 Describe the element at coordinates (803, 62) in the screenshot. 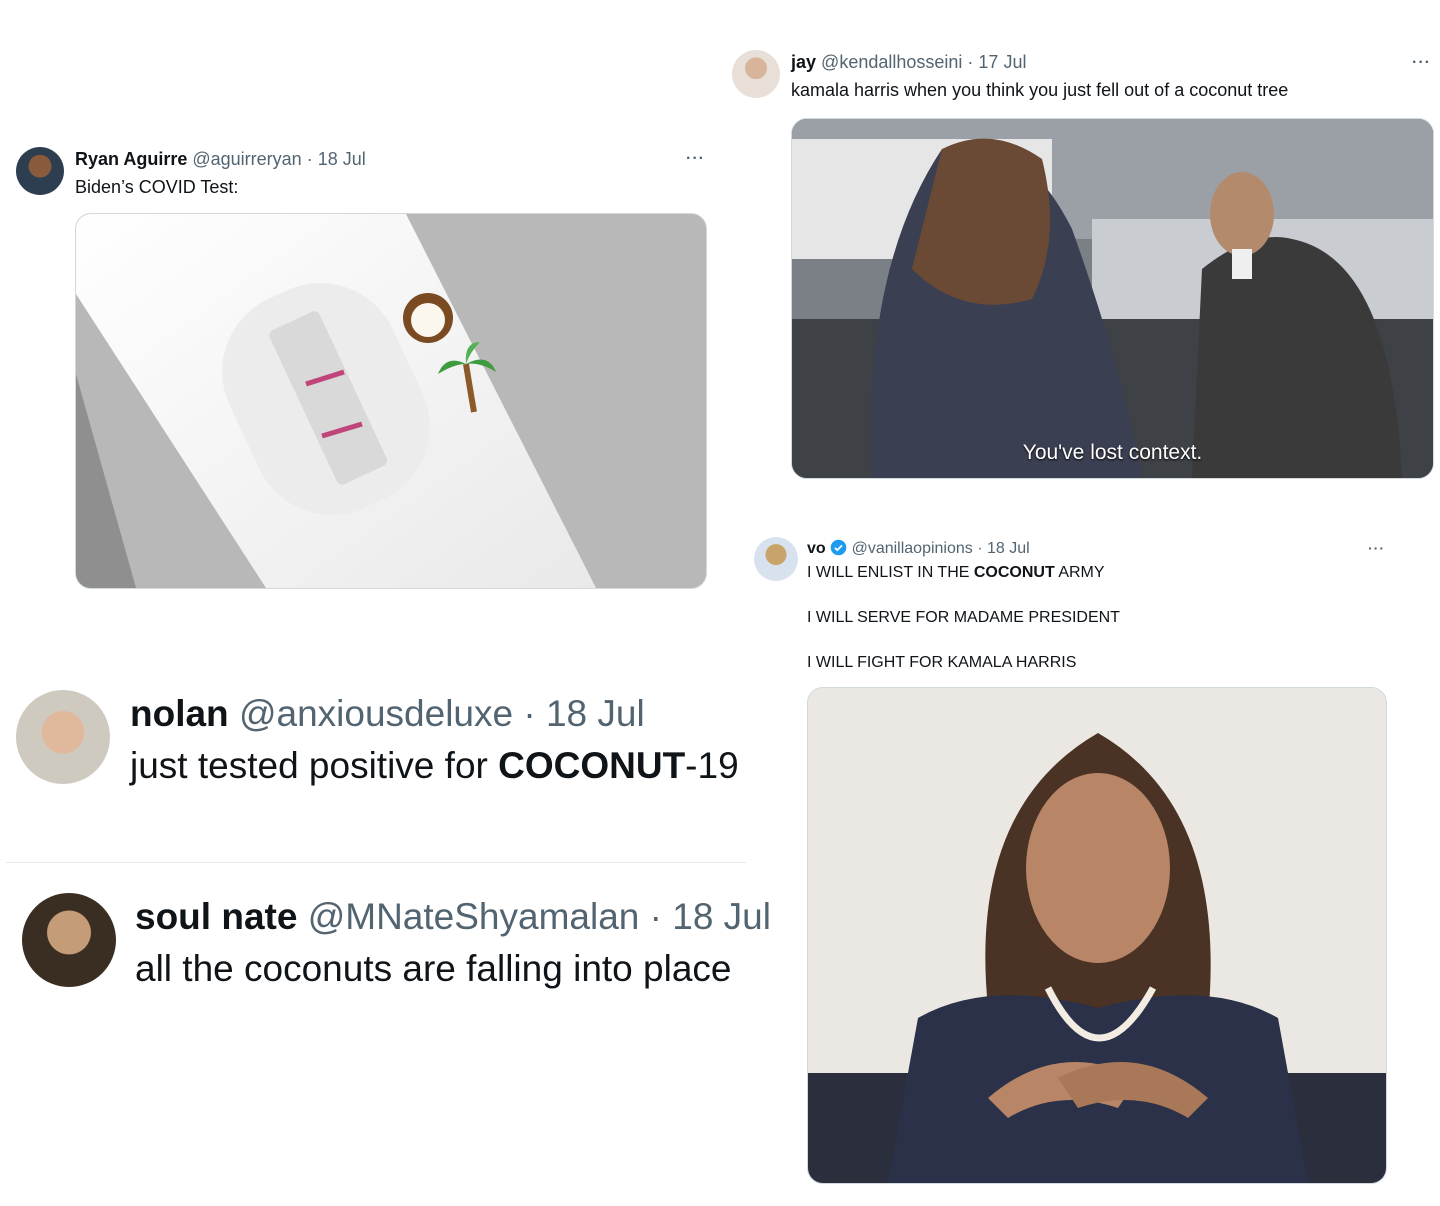

I see `display-name: jay` at that location.